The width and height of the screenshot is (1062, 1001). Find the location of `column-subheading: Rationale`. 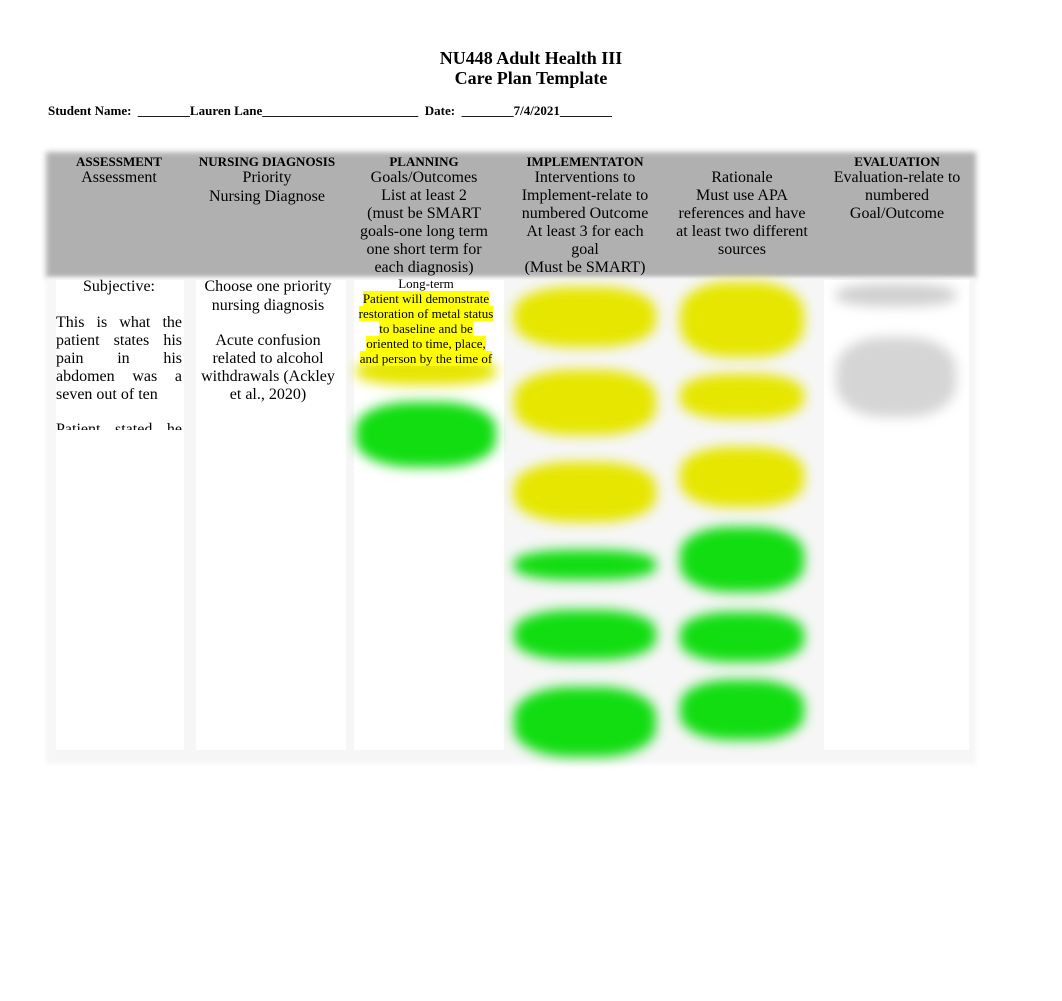

column-subheading: Rationale is located at coordinates (742, 177).